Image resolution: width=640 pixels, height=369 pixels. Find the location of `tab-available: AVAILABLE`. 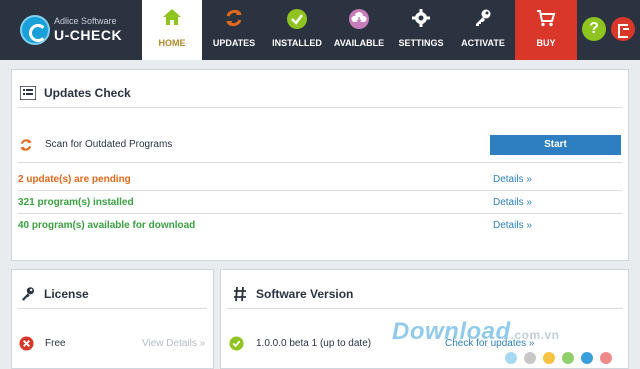

tab-available: AVAILABLE is located at coordinates (359, 30).